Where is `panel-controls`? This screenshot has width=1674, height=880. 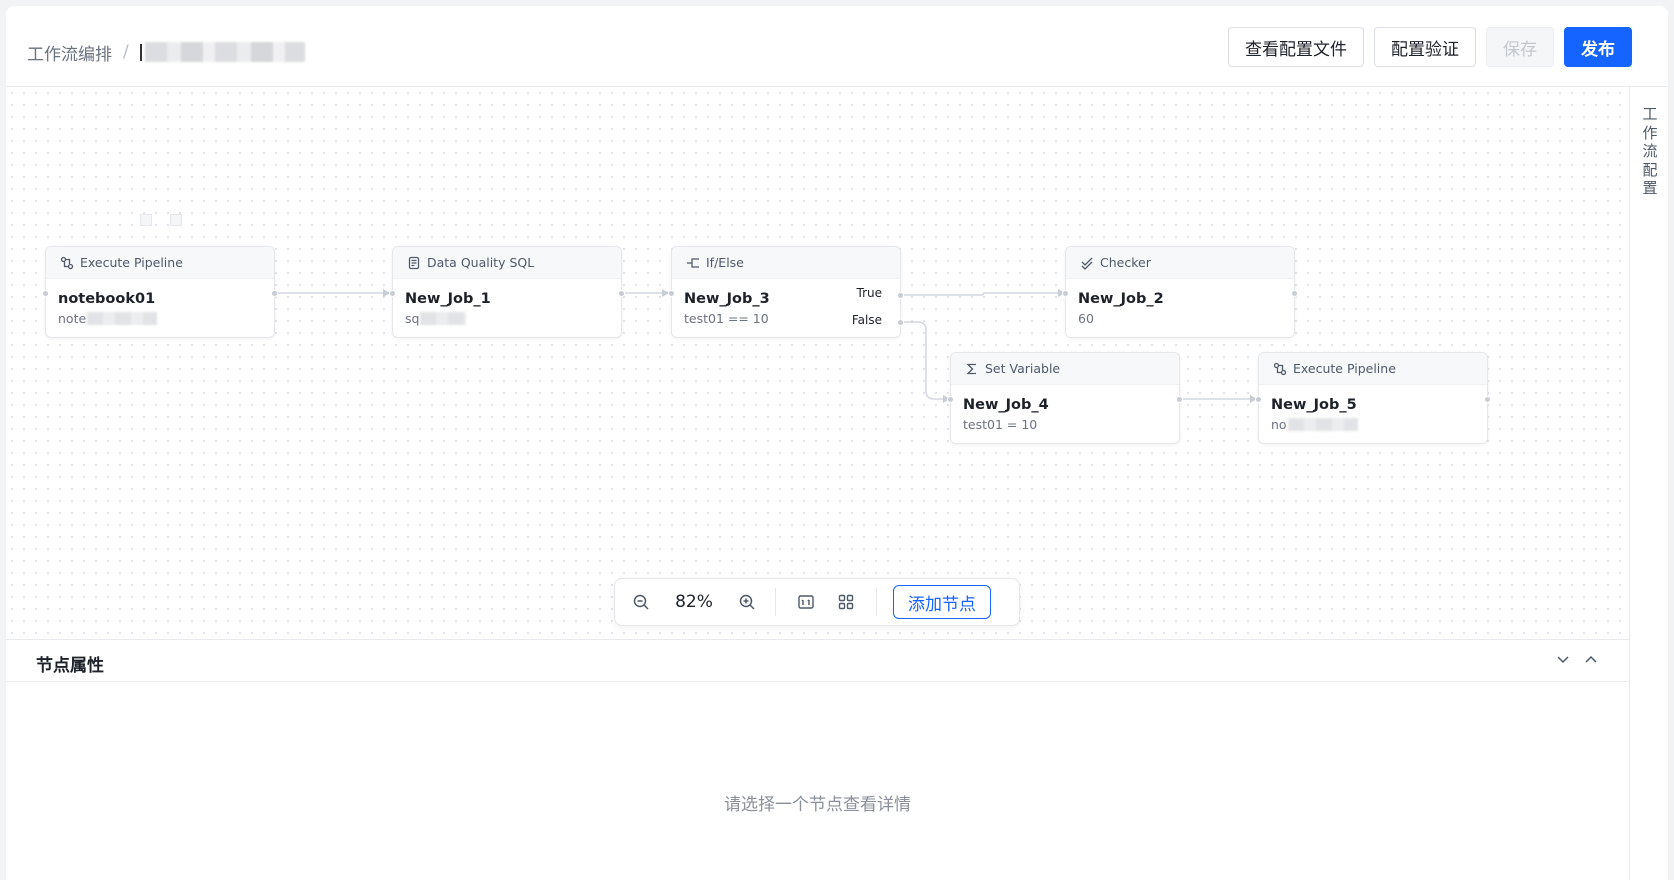 panel-controls is located at coordinates (1577, 661).